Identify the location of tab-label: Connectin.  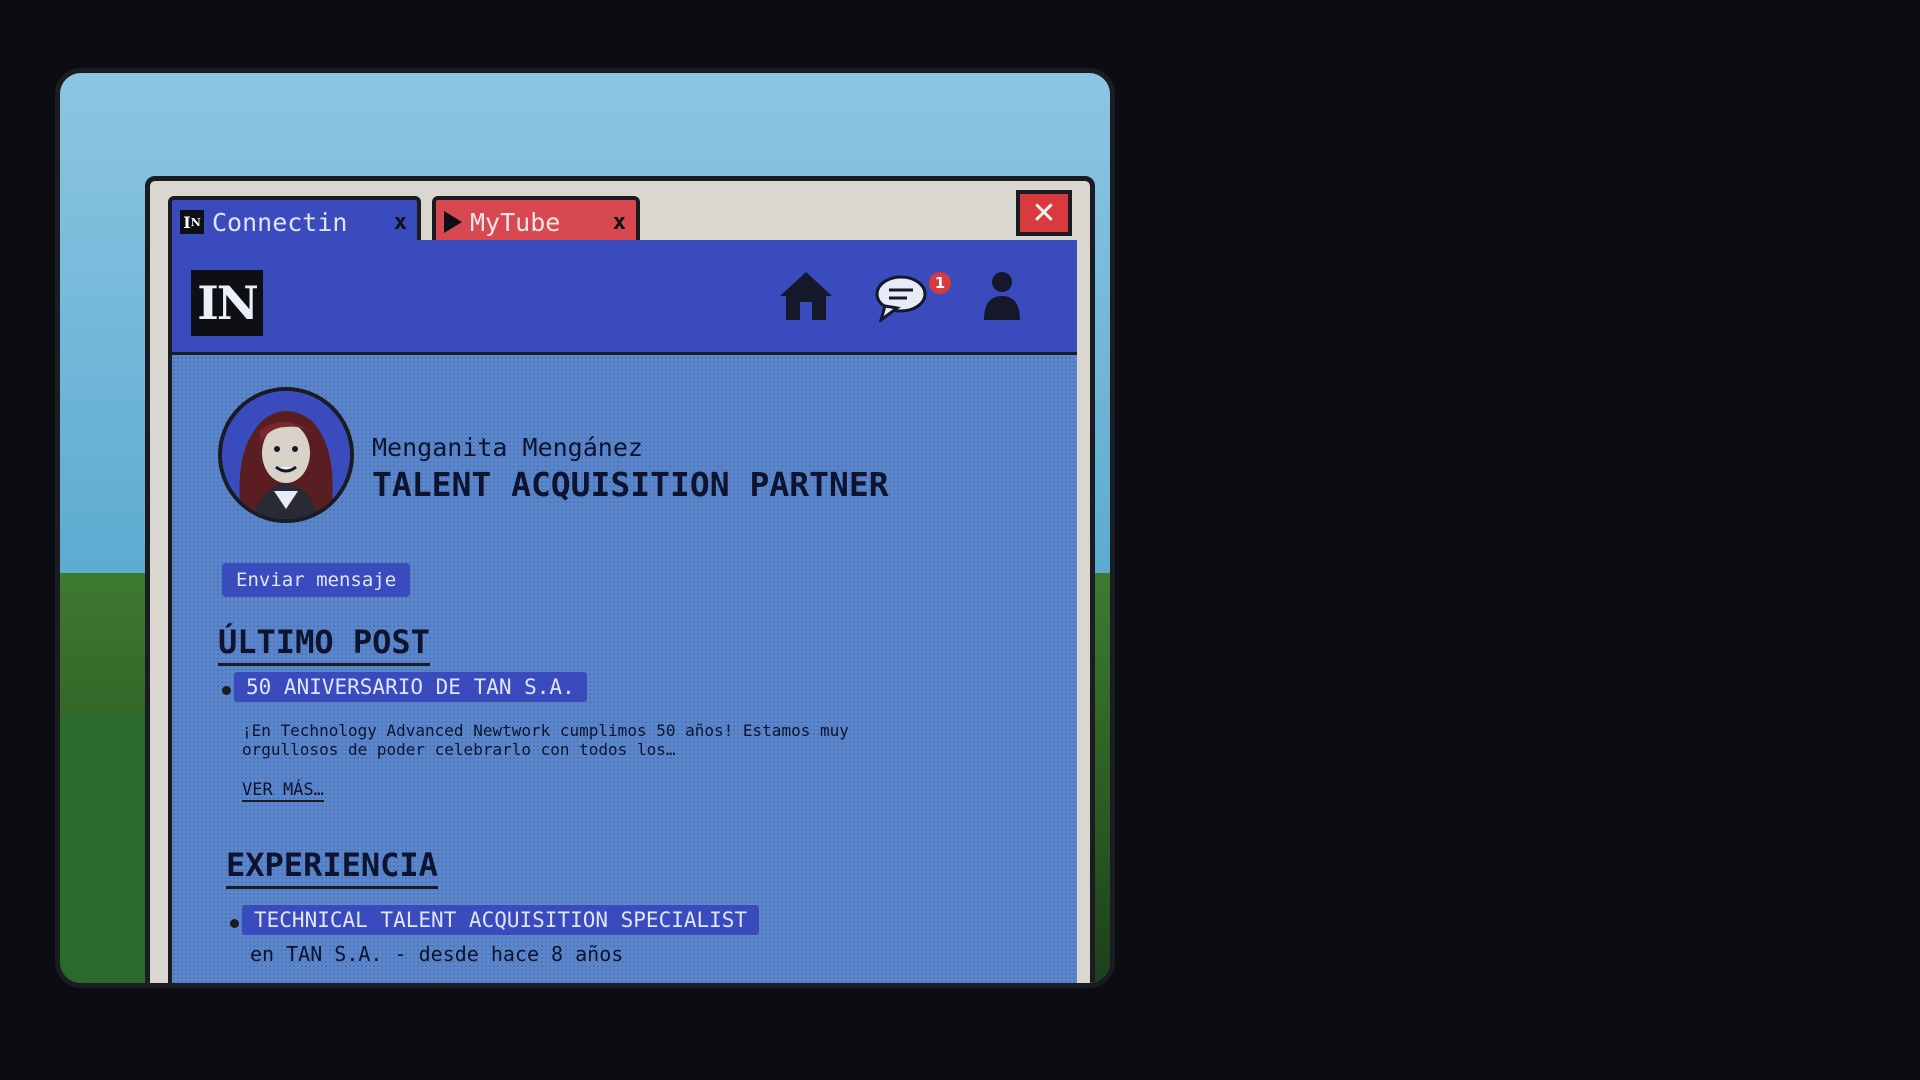
(280, 222).